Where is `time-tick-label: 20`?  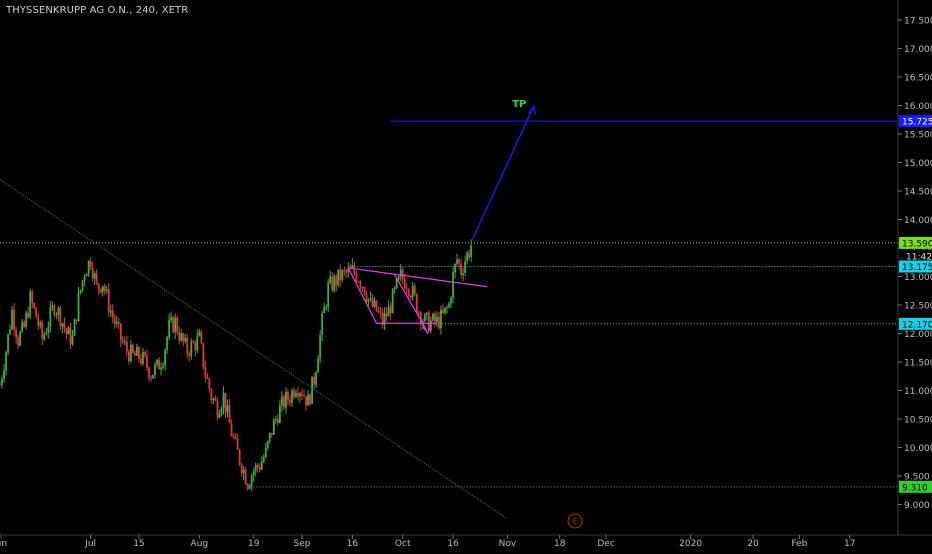
time-tick-label: 20 is located at coordinates (753, 544).